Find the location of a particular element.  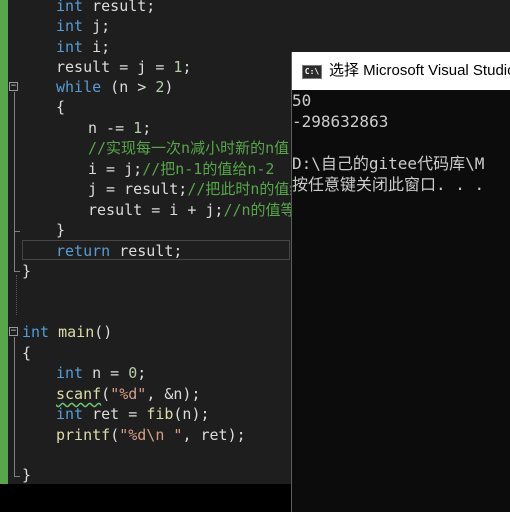

code-line: int main() is located at coordinates (67, 332).